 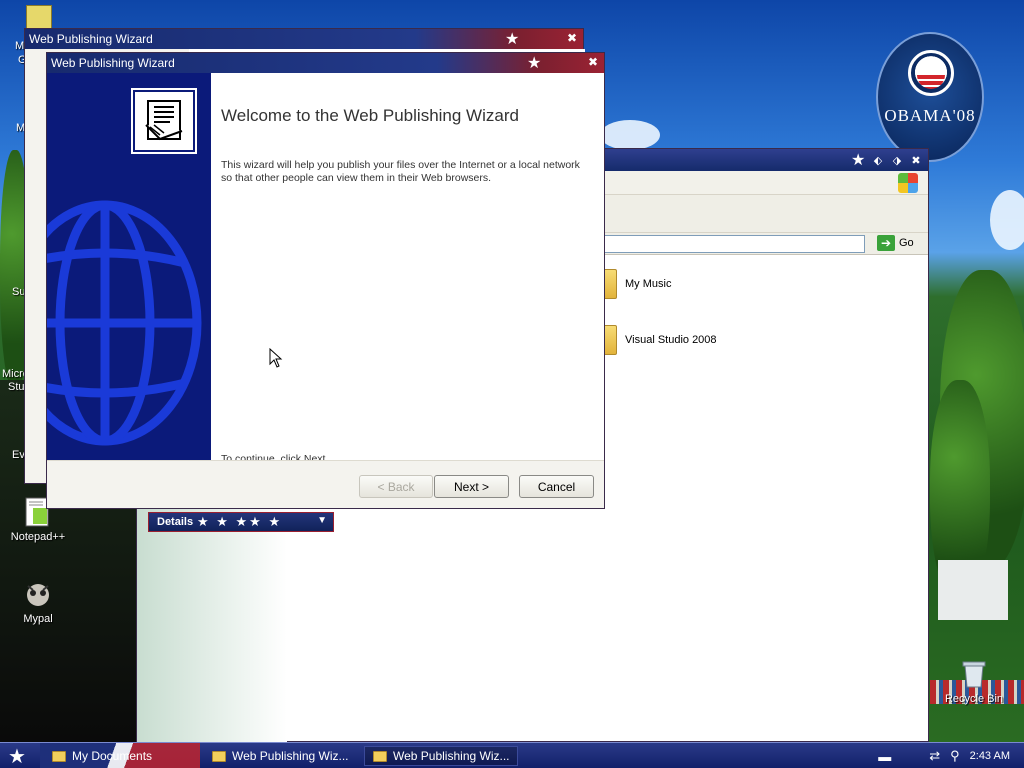 What do you see at coordinates (38, 537) in the screenshot?
I see `desktop-icon-label: Notepad++` at bounding box center [38, 537].